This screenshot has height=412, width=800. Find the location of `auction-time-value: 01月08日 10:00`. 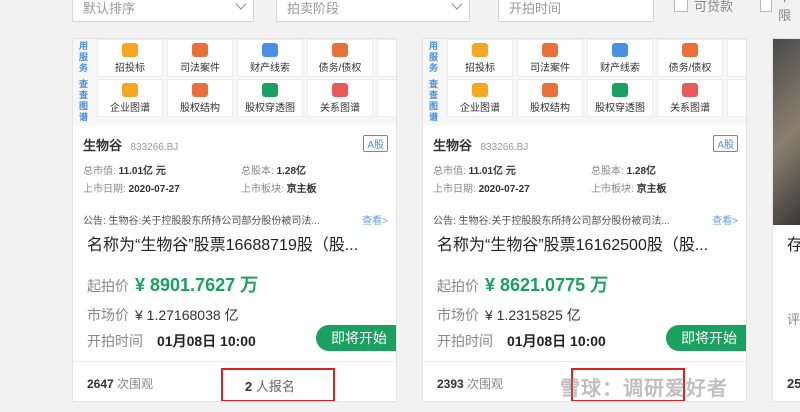

auction-time-value: 01月08日 10:00 is located at coordinates (206, 341).